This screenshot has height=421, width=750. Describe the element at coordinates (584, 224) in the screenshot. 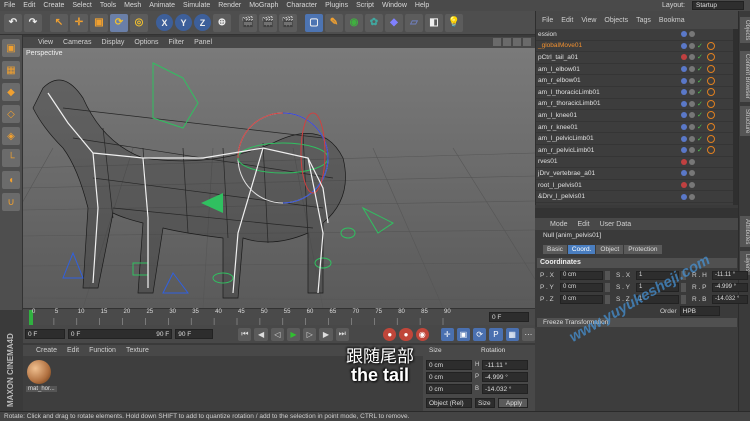

I see `attr-menu-edit: Edit` at that location.